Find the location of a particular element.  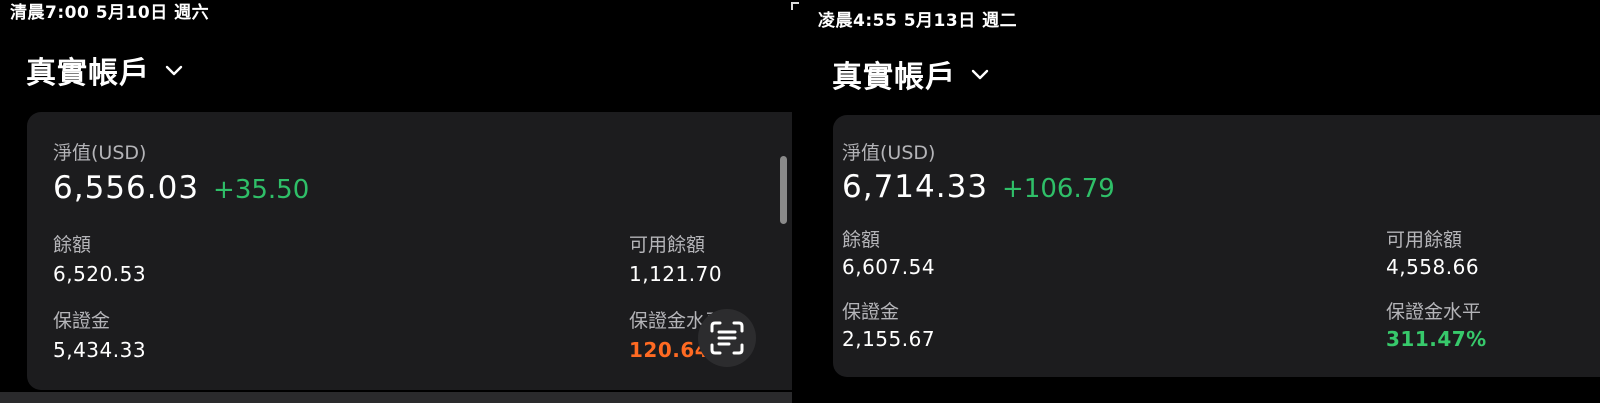

scan-text-icon is located at coordinates (727, 338).